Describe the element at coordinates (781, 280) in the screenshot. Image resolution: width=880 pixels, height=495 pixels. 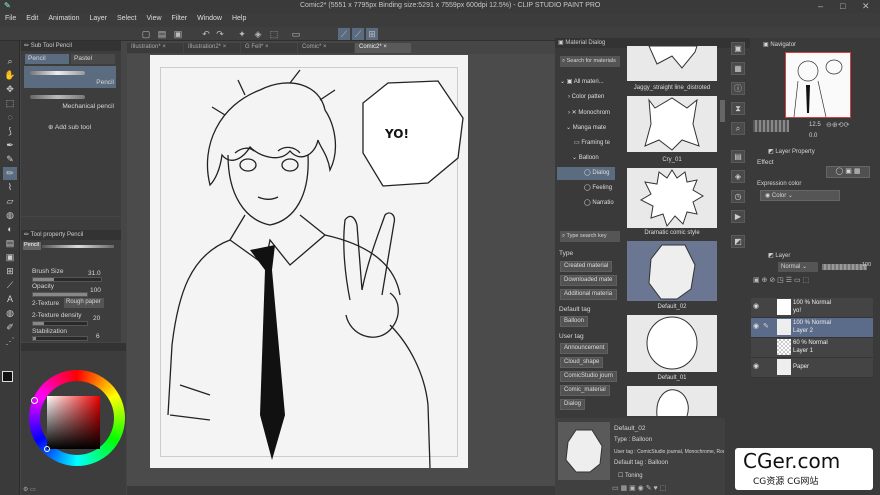
I see `layer-toolbar-icons: ▣ ⊕ ⊘ ◳ ☰ ▭ ⬚` at that location.